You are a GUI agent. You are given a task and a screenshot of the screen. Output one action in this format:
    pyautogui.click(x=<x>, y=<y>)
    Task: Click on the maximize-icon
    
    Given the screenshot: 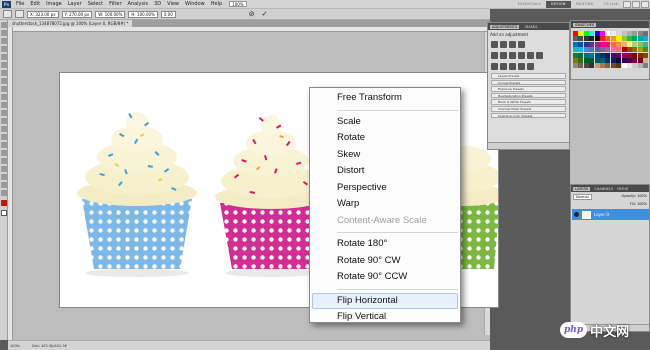 What is the action you would take?
    pyautogui.click(x=636, y=4)
    